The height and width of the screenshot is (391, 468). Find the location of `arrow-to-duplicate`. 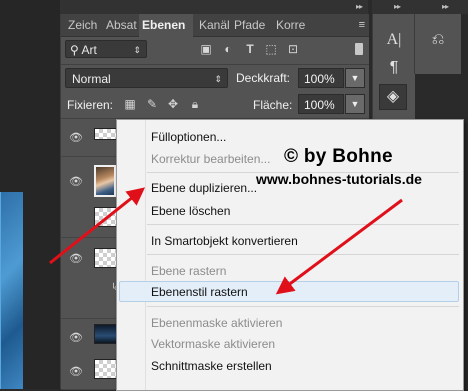

arrow-to-duplicate is located at coordinates (97, 226).